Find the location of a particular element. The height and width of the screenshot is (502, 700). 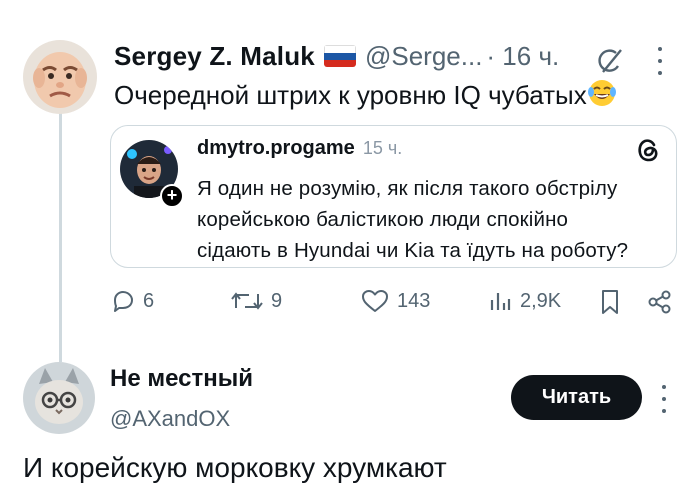

thread-connector-line is located at coordinates (60, 237).